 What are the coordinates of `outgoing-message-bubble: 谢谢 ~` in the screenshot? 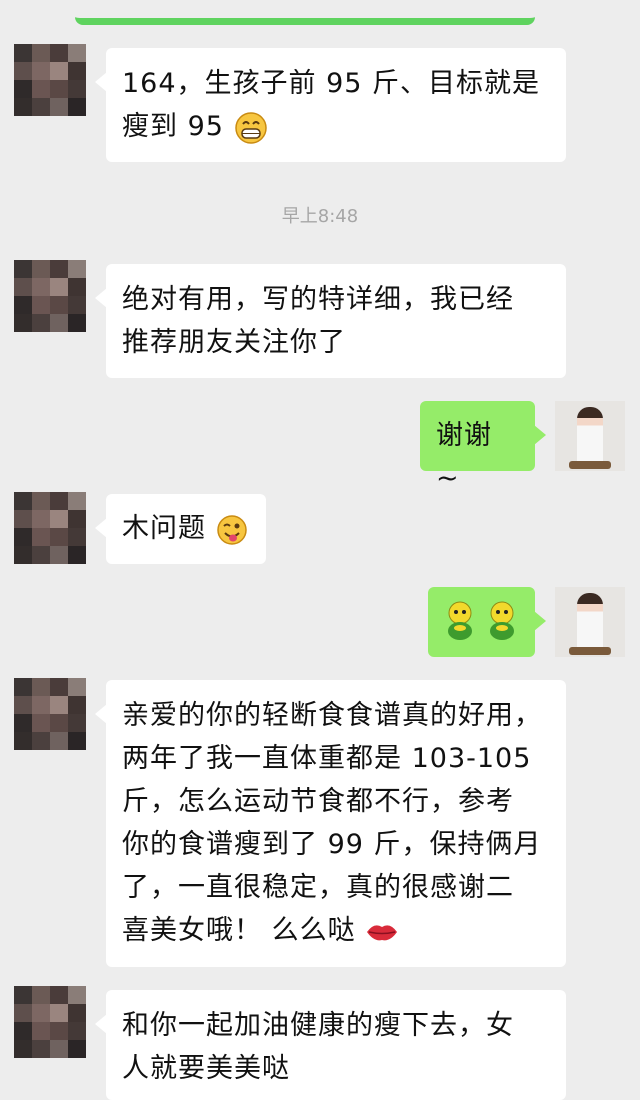 It's located at (483, 447).